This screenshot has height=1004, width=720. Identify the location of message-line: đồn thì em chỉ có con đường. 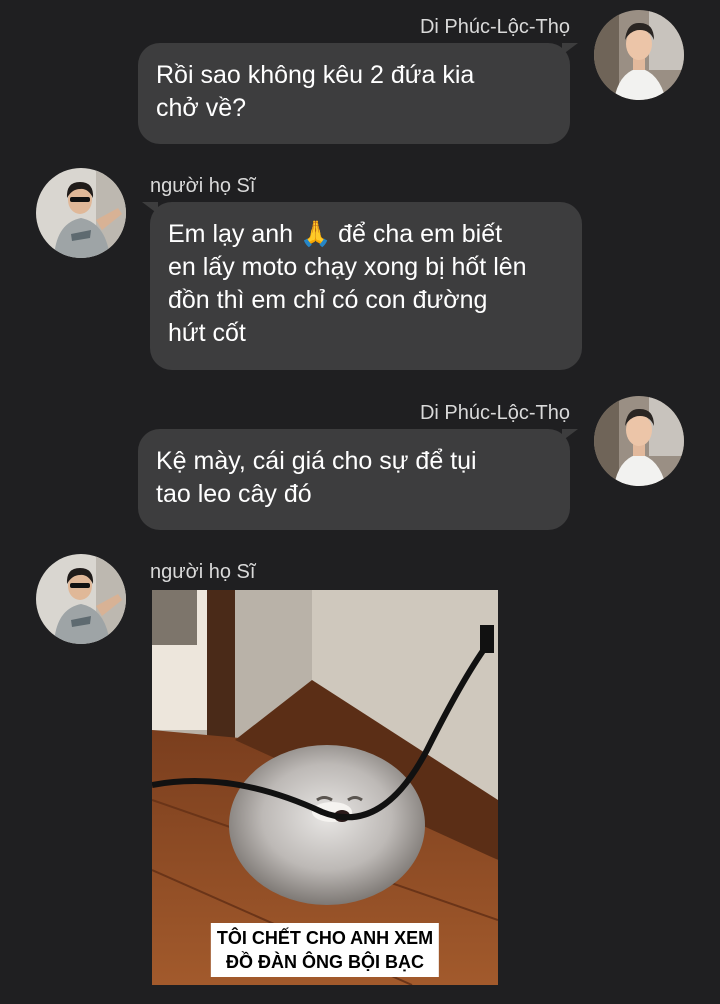
(328, 300).